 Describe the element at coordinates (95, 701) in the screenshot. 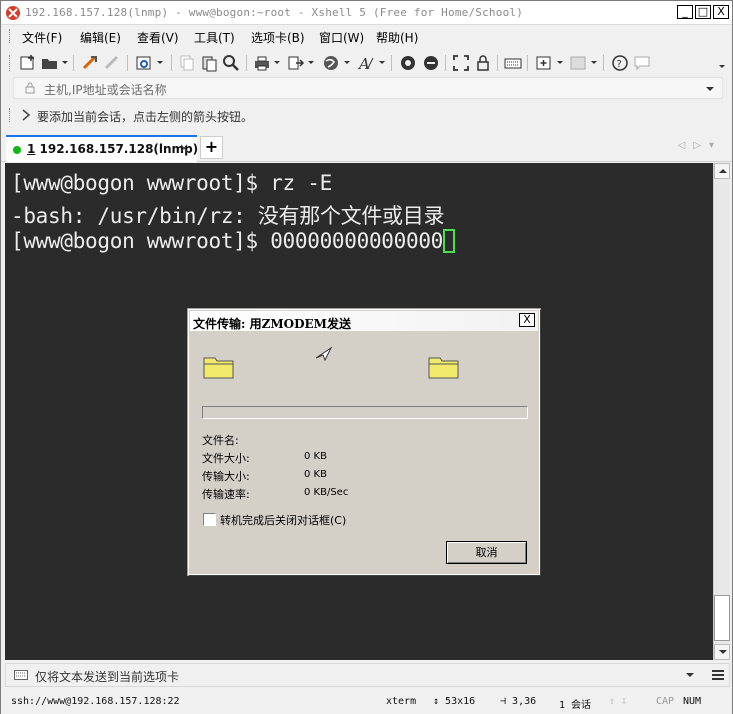

I see `status-connection: ssh://www@192.168.157.128:22` at that location.